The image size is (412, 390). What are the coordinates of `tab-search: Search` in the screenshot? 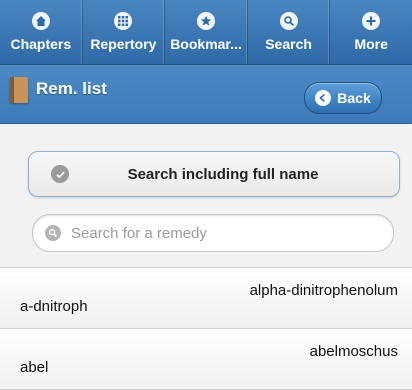 It's located at (289, 32).